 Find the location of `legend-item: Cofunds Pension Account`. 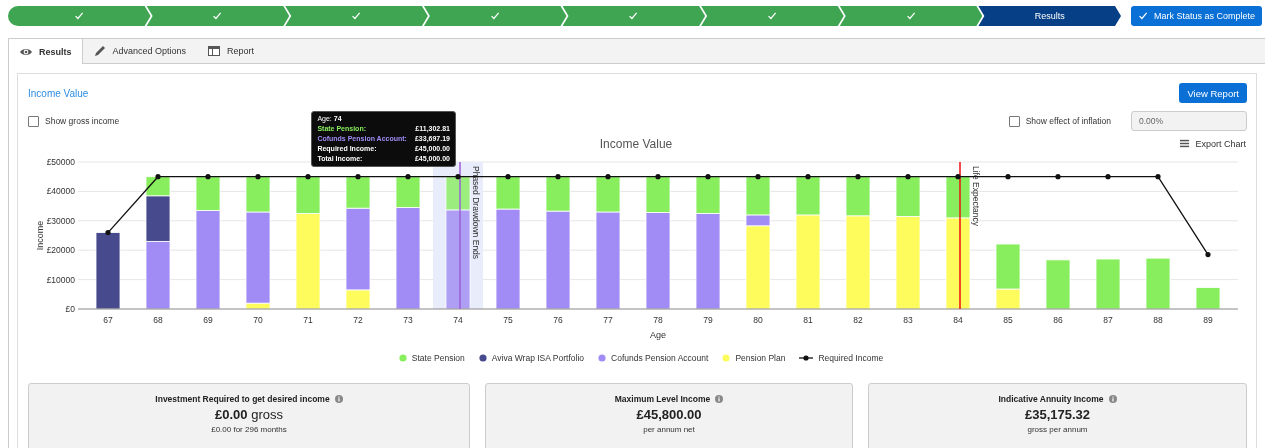

legend-item: Cofunds Pension Account is located at coordinates (653, 358).